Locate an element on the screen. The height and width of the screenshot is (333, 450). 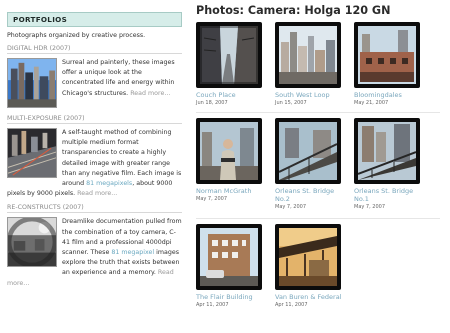
photo-item-bloomingdales: Bloomingdales May 21, 2007 is located at coordinates (389, 64).